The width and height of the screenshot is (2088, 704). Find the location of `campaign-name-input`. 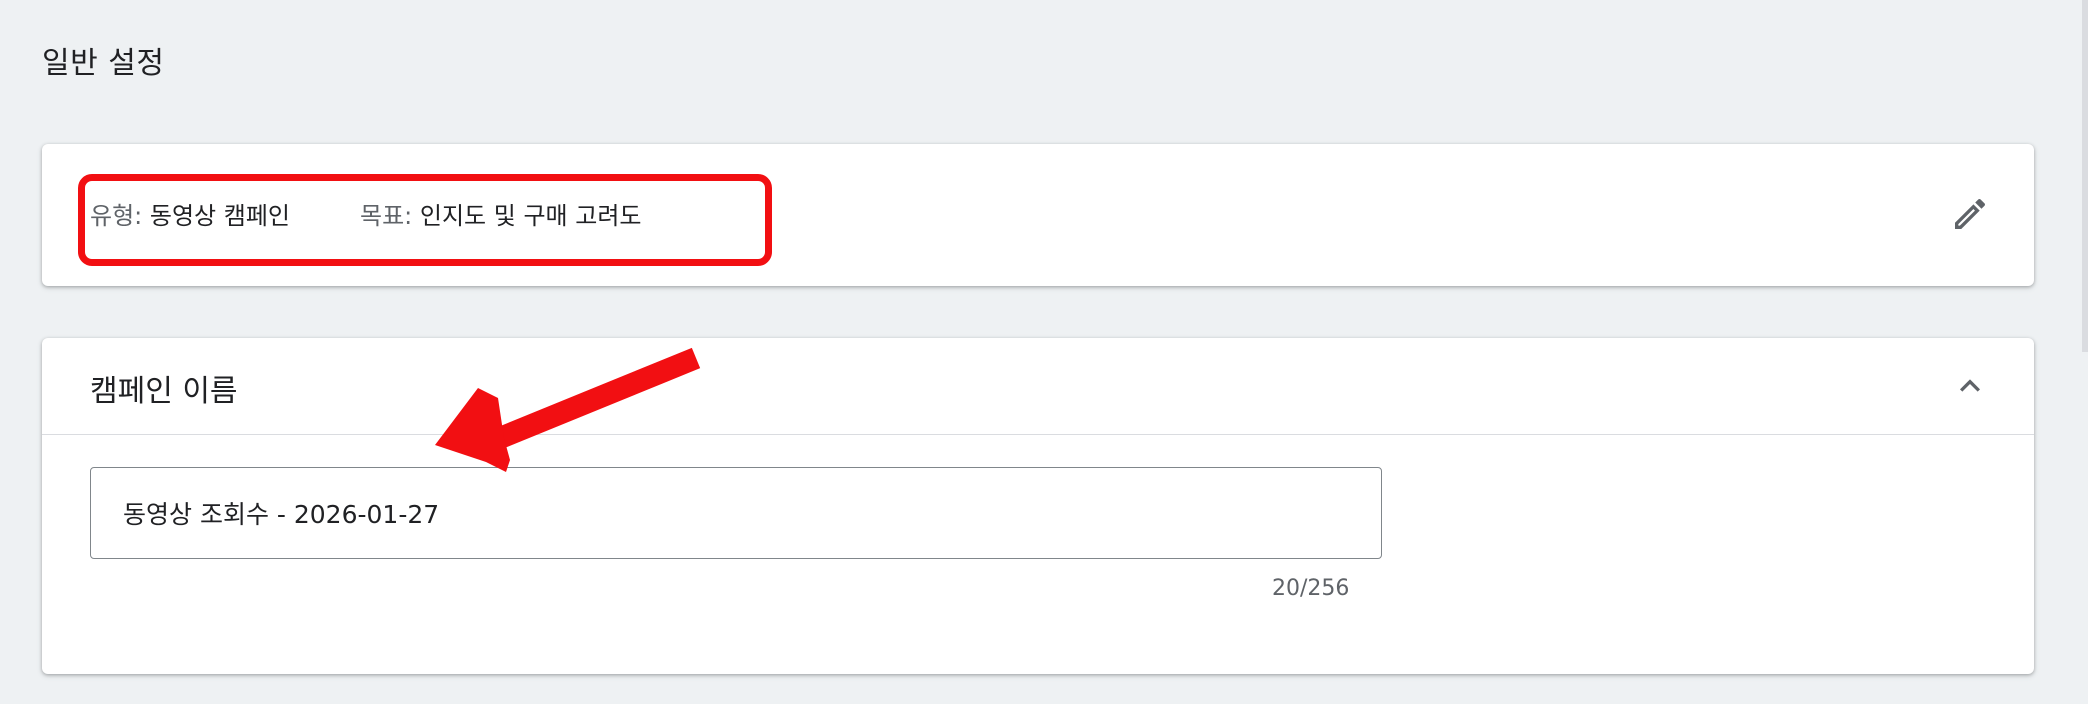

campaign-name-input is located at coordinates (736, 513).